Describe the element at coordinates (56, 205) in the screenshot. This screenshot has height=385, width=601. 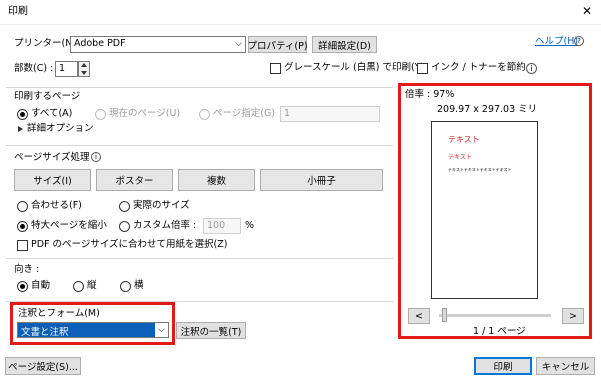
I see `fit-label: 合わせる(F)` at that location.